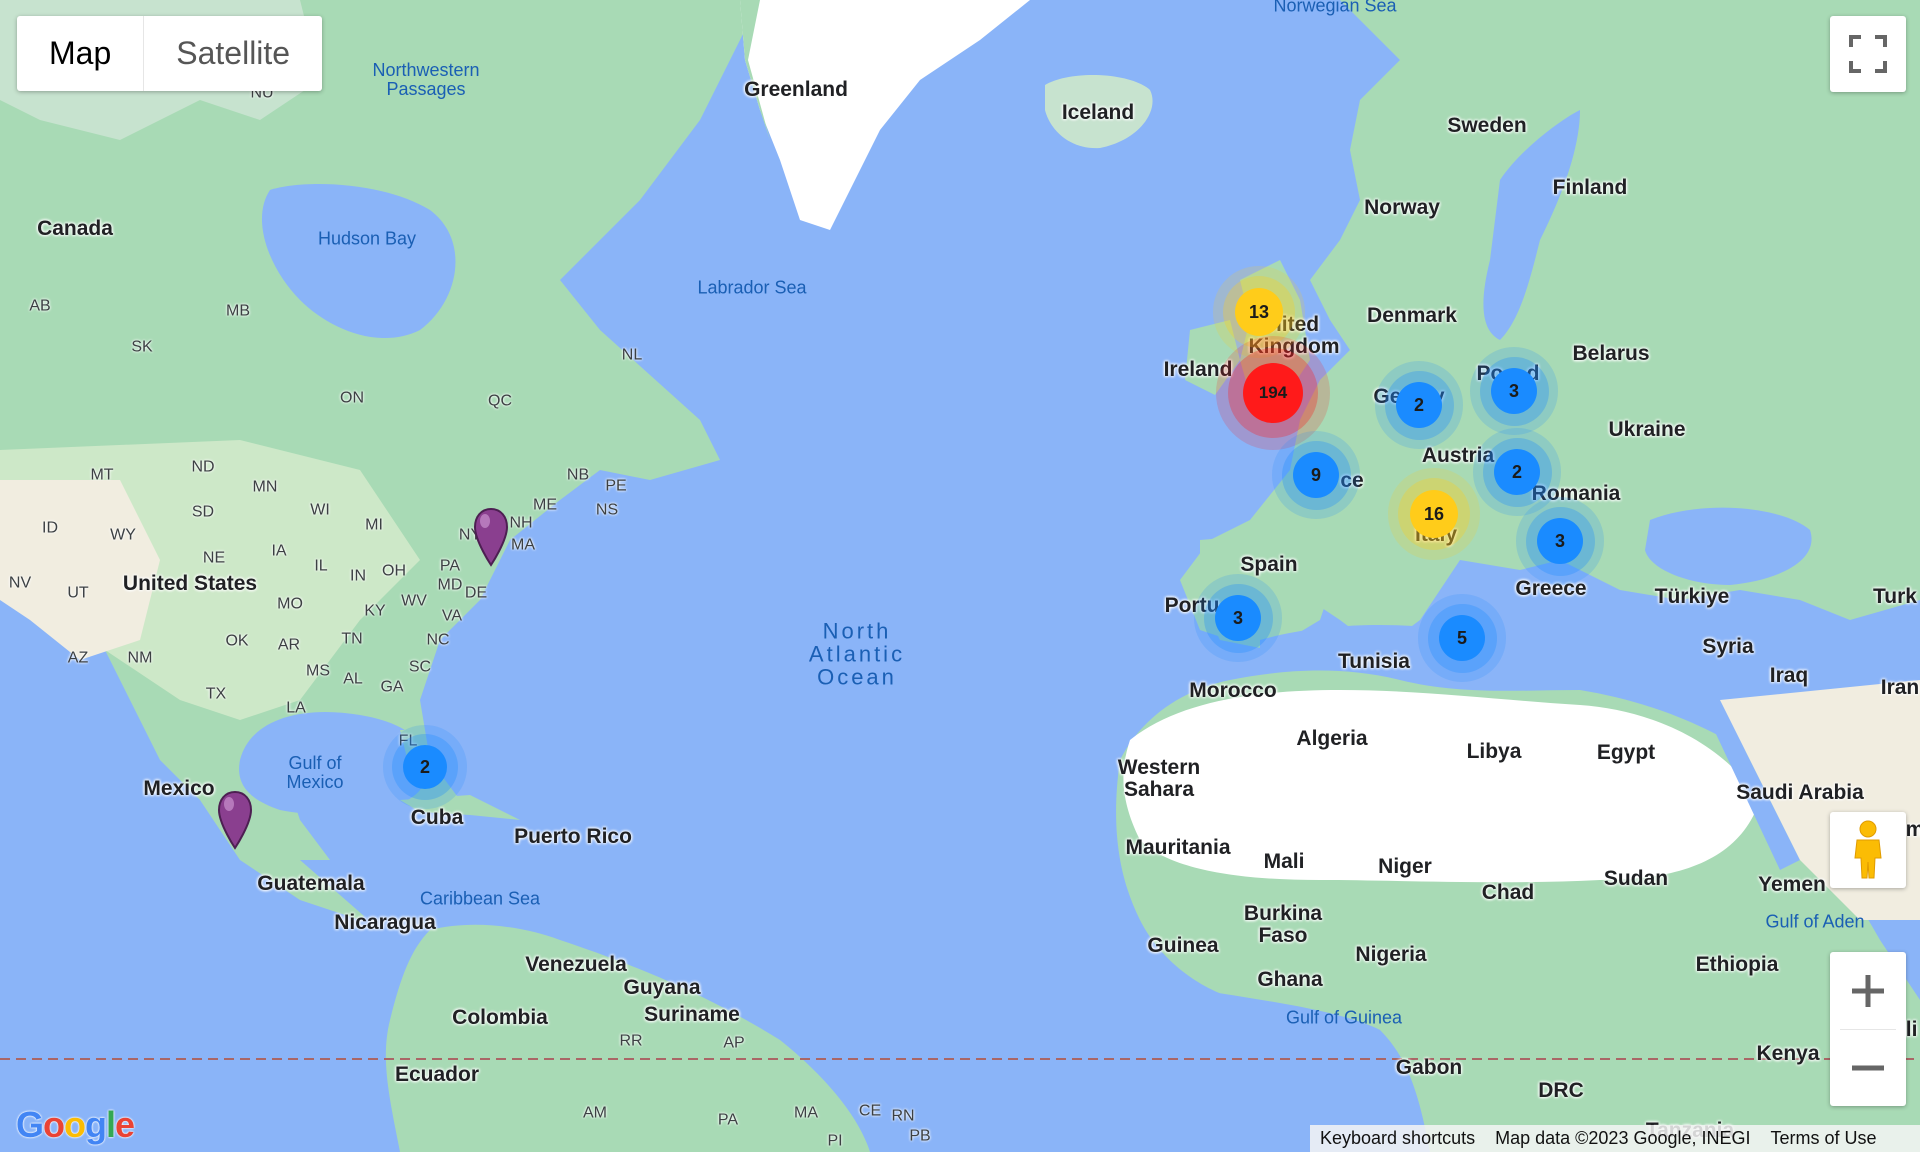 This screenshot has height=1152, width=1920. I want to click on map-label-nb: NB, so click(578, 475).